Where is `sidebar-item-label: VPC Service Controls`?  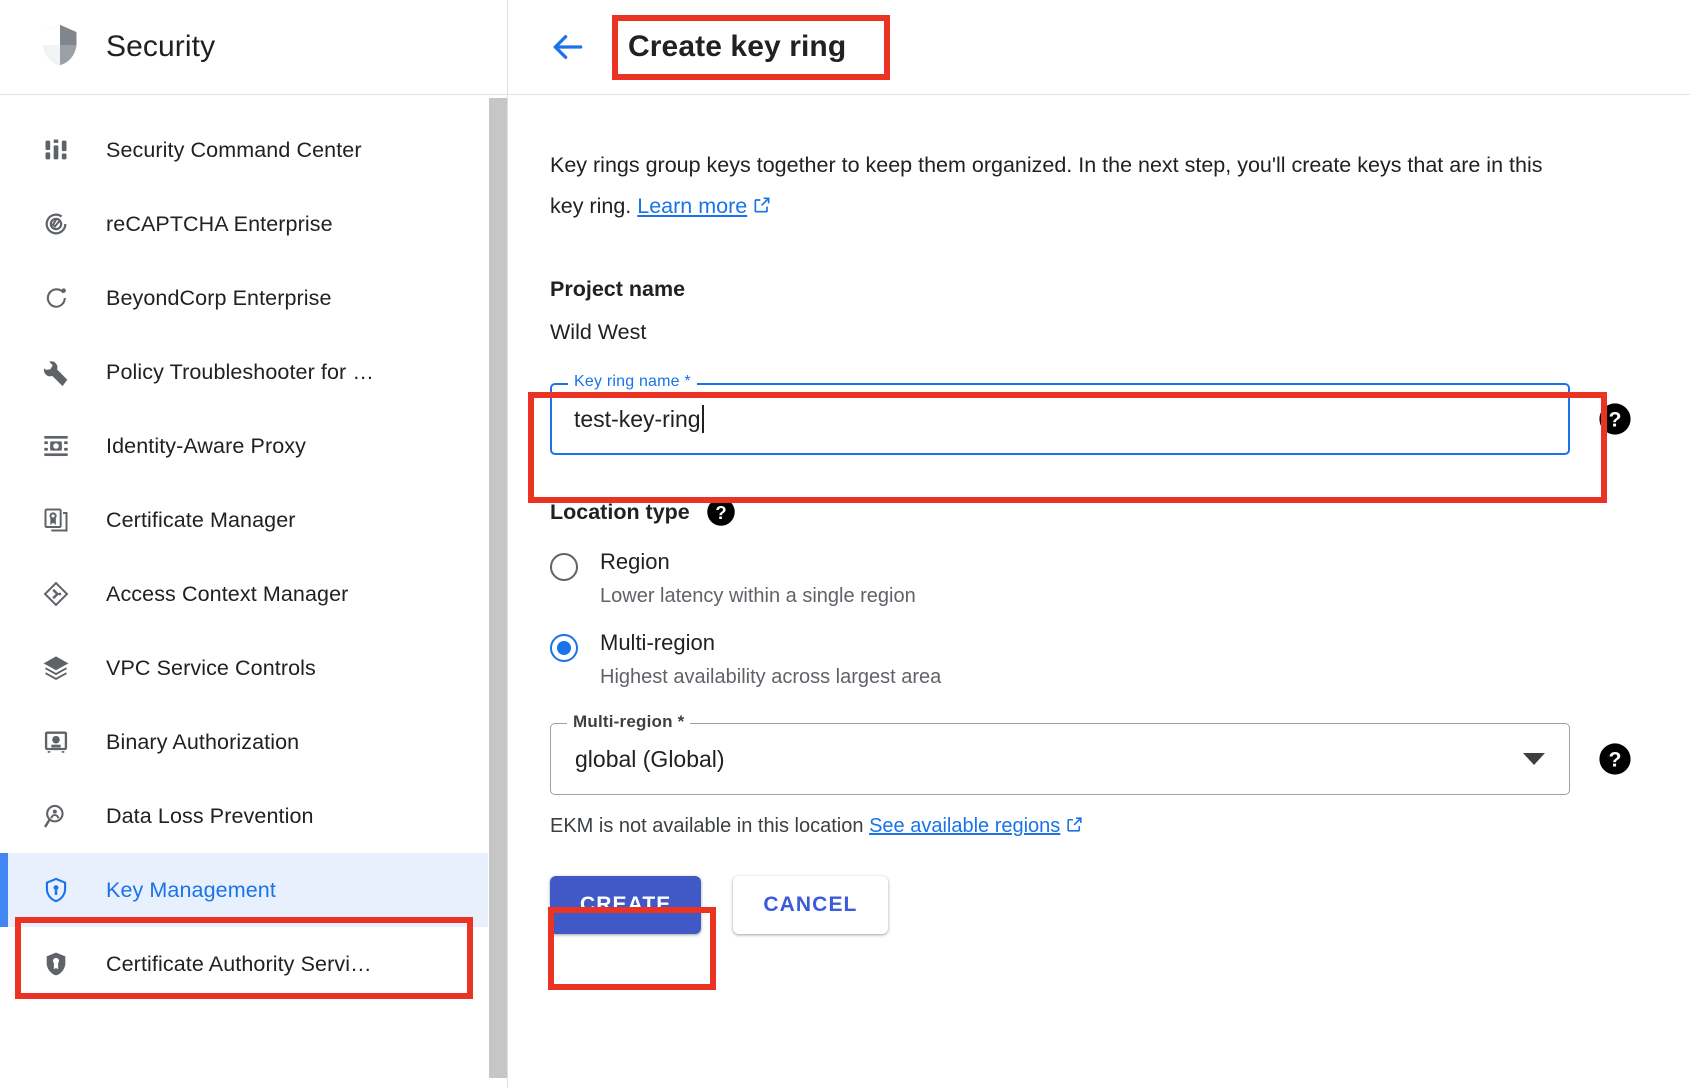
sidebar-item-label: VPC Service Controls is located at coordinates (211, 667).